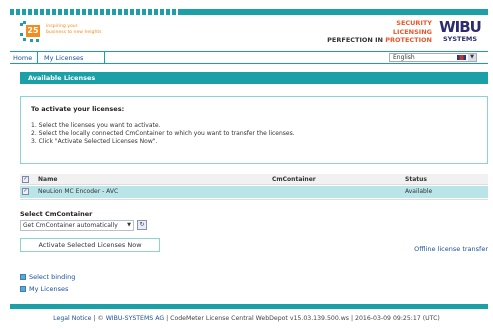 The height and width of the screenshot is (329, 493). I want to click on row-checkbox: ✓, so click(25, 191).